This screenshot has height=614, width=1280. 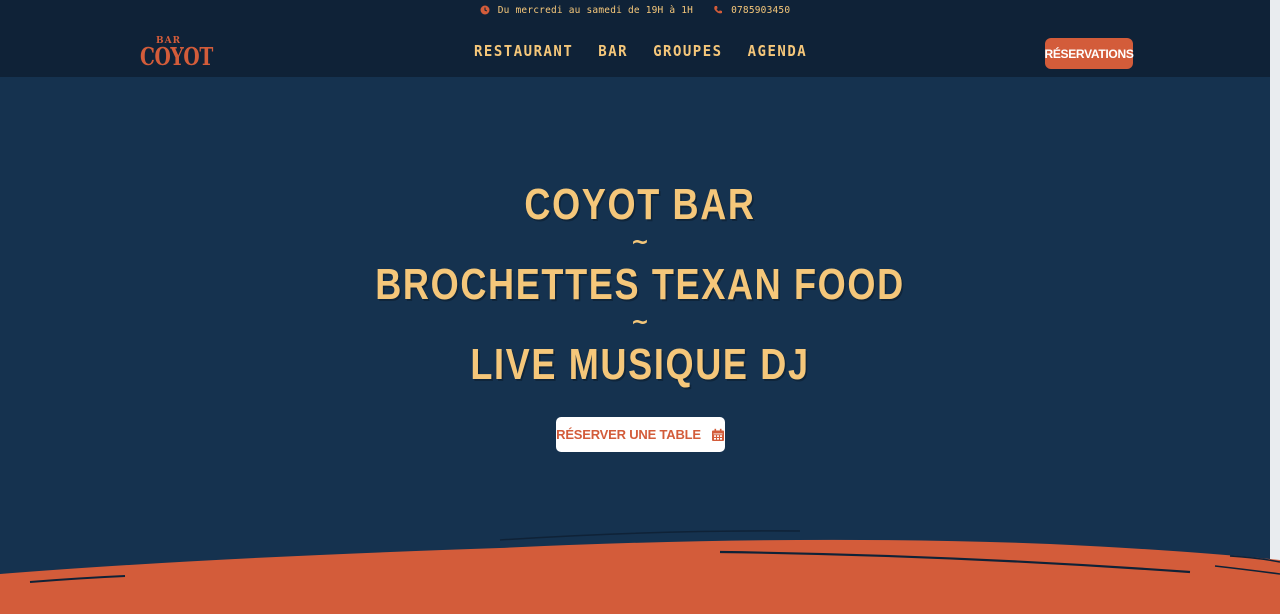 I want to click on logo-main-text: COYOT, so click(x=176, y=56).